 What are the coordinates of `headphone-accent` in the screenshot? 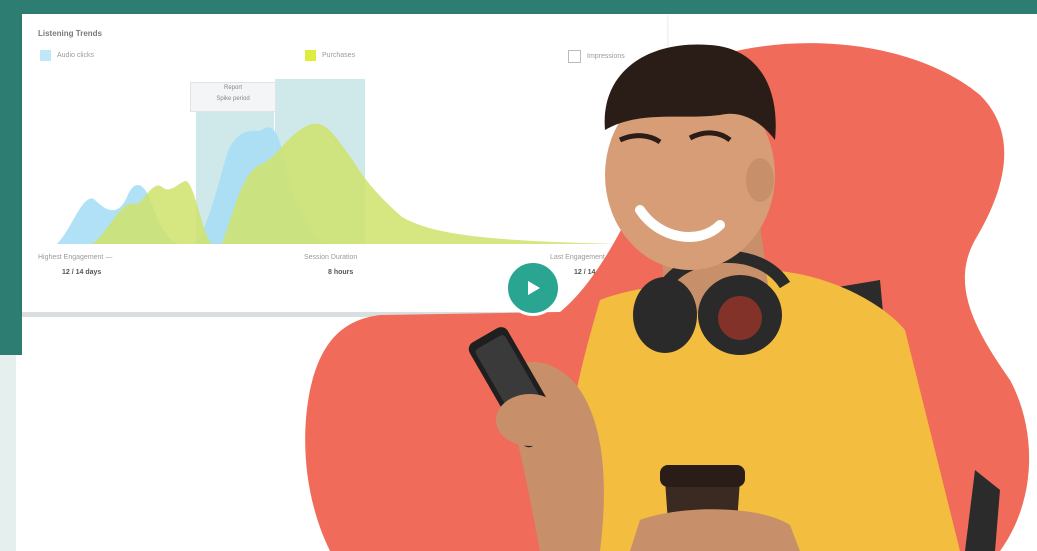 It's located at (740, 318).